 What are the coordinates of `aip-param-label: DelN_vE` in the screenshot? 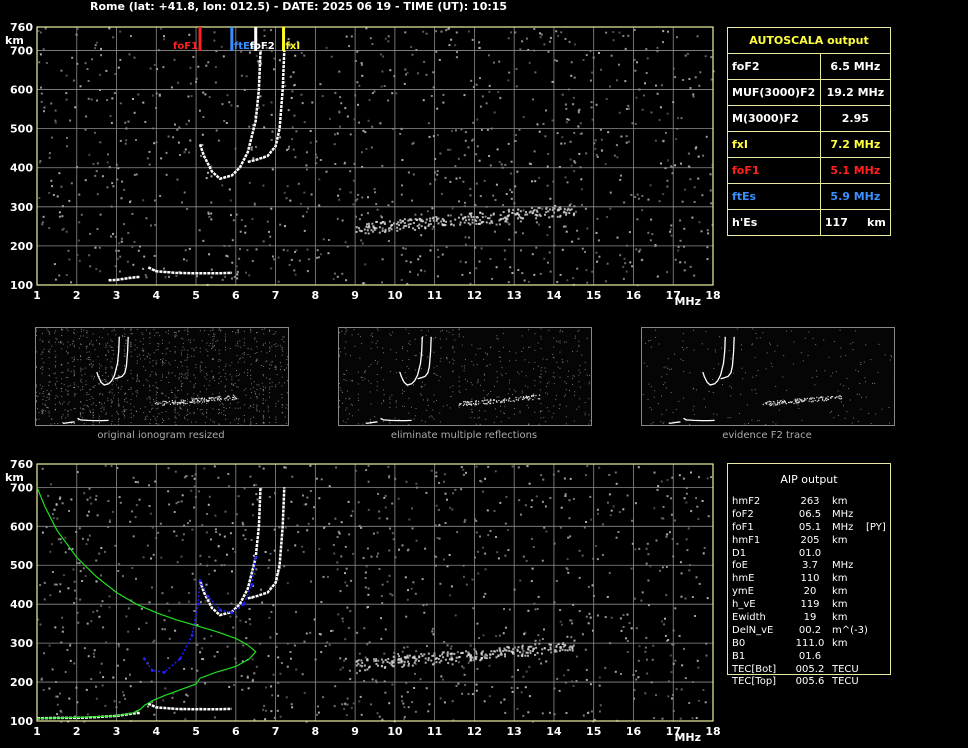 It's located at (753, 630).